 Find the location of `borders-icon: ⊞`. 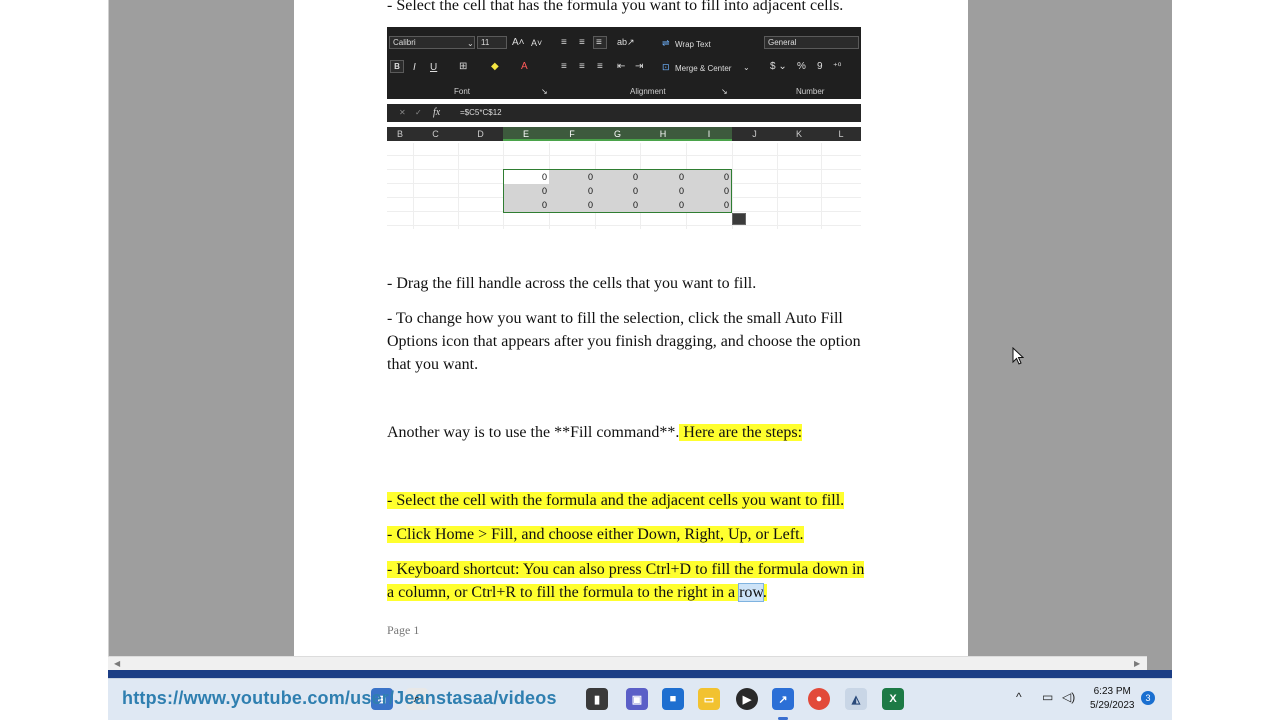

borders-icon: ⊞ is located at coordinates (463, 66).